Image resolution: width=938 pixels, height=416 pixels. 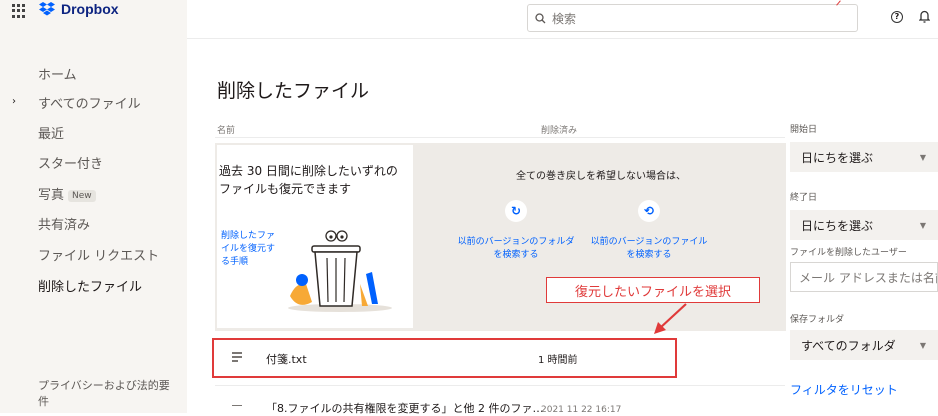 I want to click on end-date-label: 終了日, so click(x=804, y=198).